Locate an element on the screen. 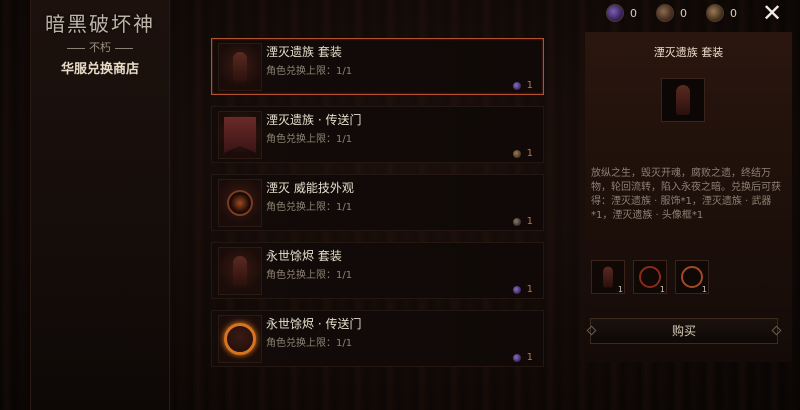 The image size is (800, 410). avatar-frame-icon: 1 is located at coordinates (692, 277).